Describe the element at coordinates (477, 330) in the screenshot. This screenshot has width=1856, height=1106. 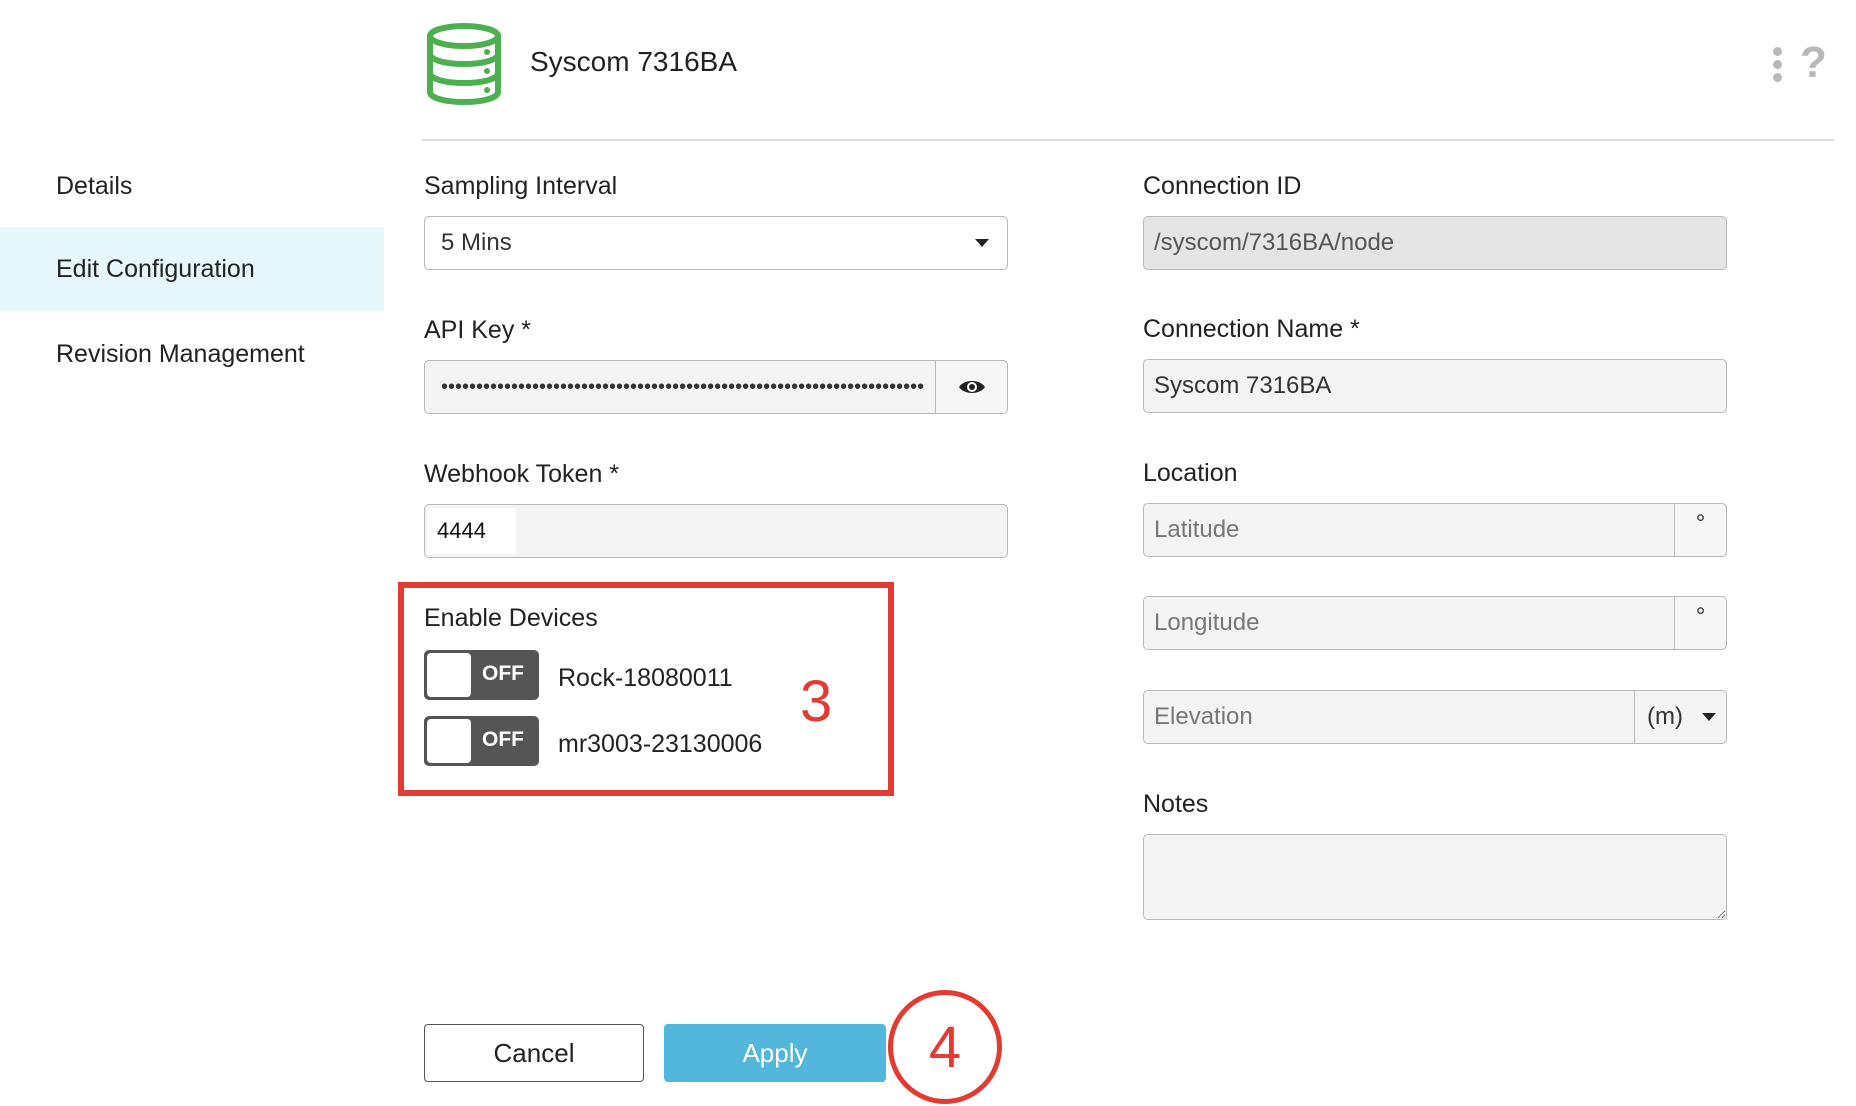
I see `api-key-label: API Key *` at that location.